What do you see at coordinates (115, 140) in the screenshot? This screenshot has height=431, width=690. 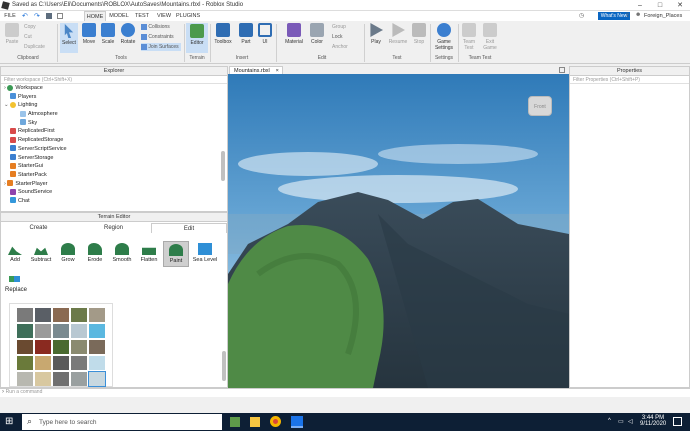 I see `tree-item: ReplicatedStorage` at bounding box center [115, 140].